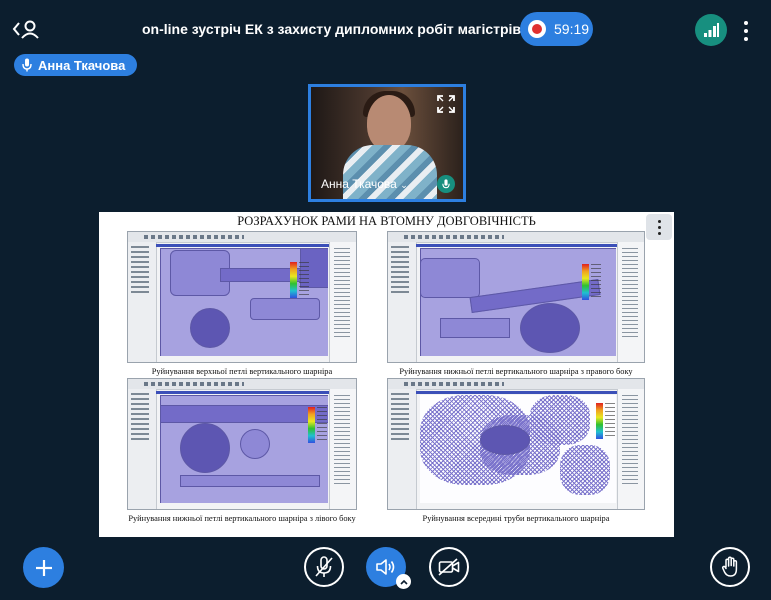 This screenshot has height=600, width=771. I want to click on back-user-icon, so click(25, 29).